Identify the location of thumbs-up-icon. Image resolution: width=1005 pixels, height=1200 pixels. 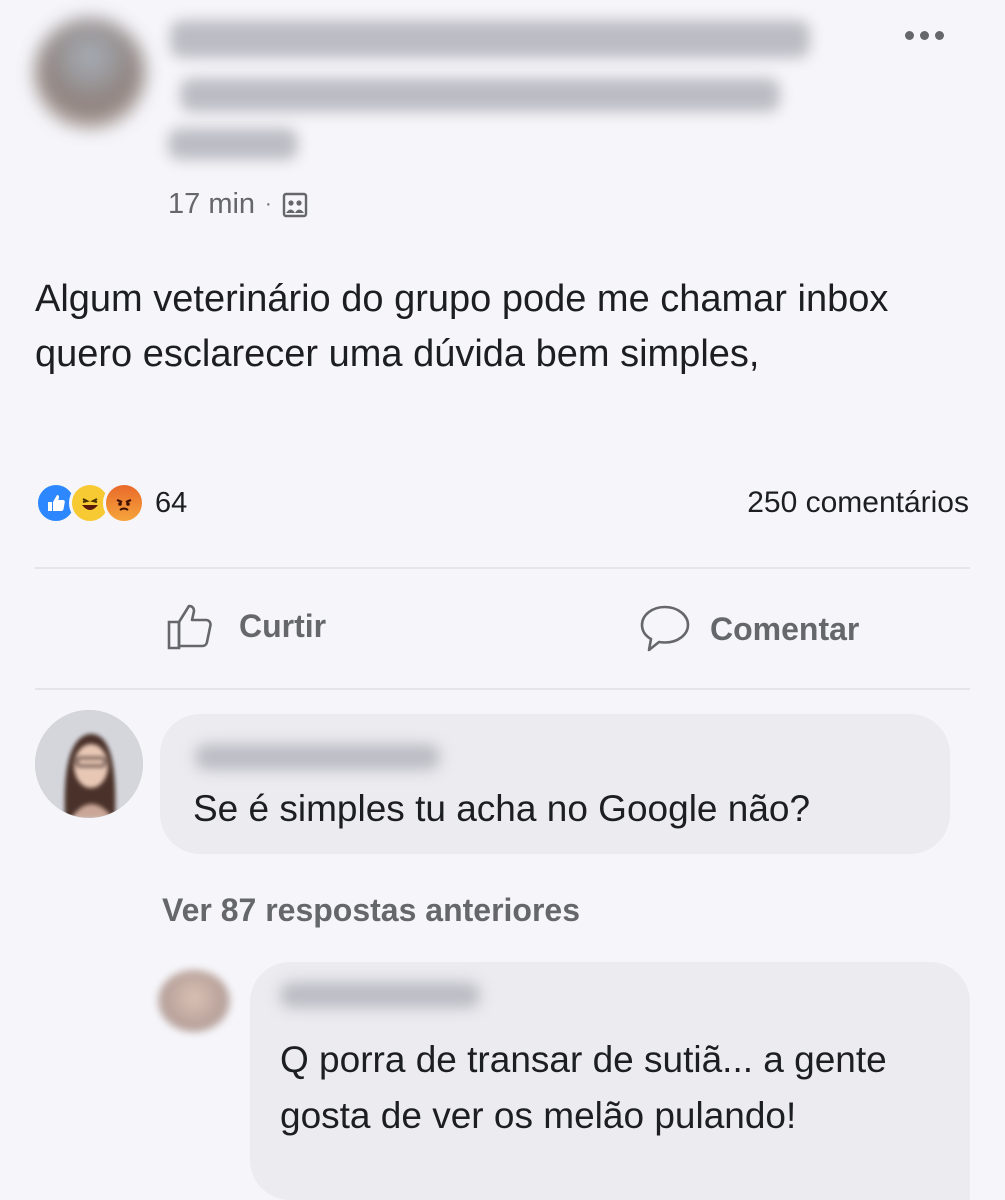
(189, 627).